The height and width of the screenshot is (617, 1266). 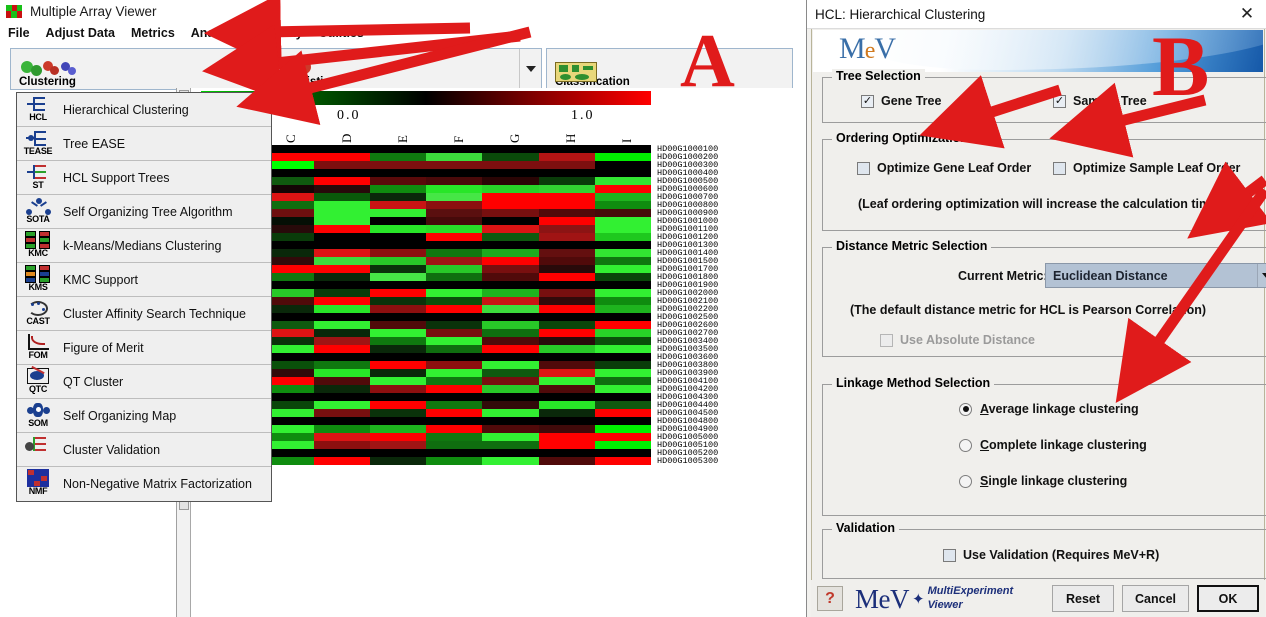 What do you see at coordinates (280, 33) in the screenshot?
I see `menu-display: Display` at bounding box center [280, 33].